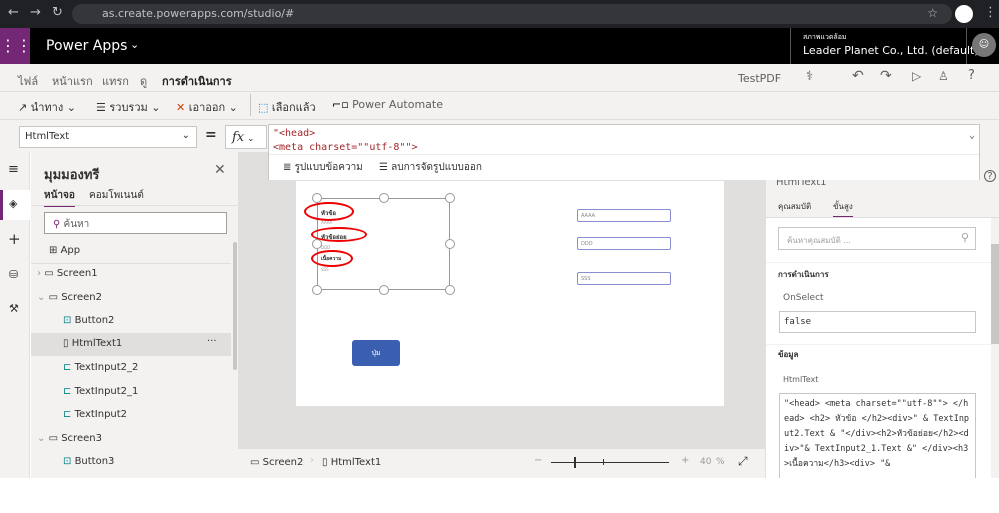  What do you see at coordinates (13, 203) in the screenshot?
I see `layers-icon: ◈` at bounding box center [13, 203].